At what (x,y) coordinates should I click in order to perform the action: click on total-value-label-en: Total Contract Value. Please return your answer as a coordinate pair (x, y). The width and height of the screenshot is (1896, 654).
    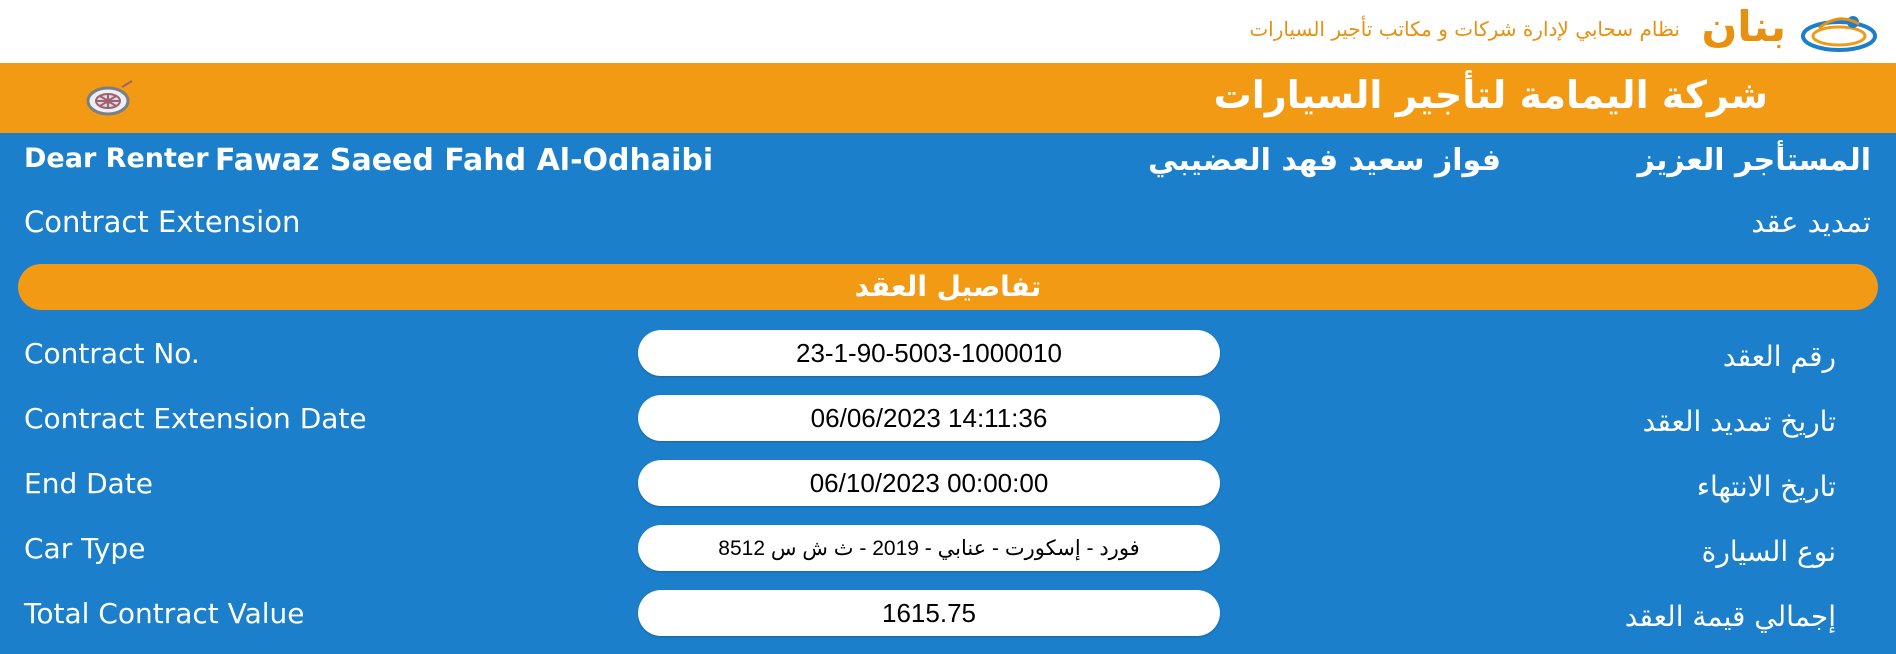
    Looking at the image, I should click on (164, 613).